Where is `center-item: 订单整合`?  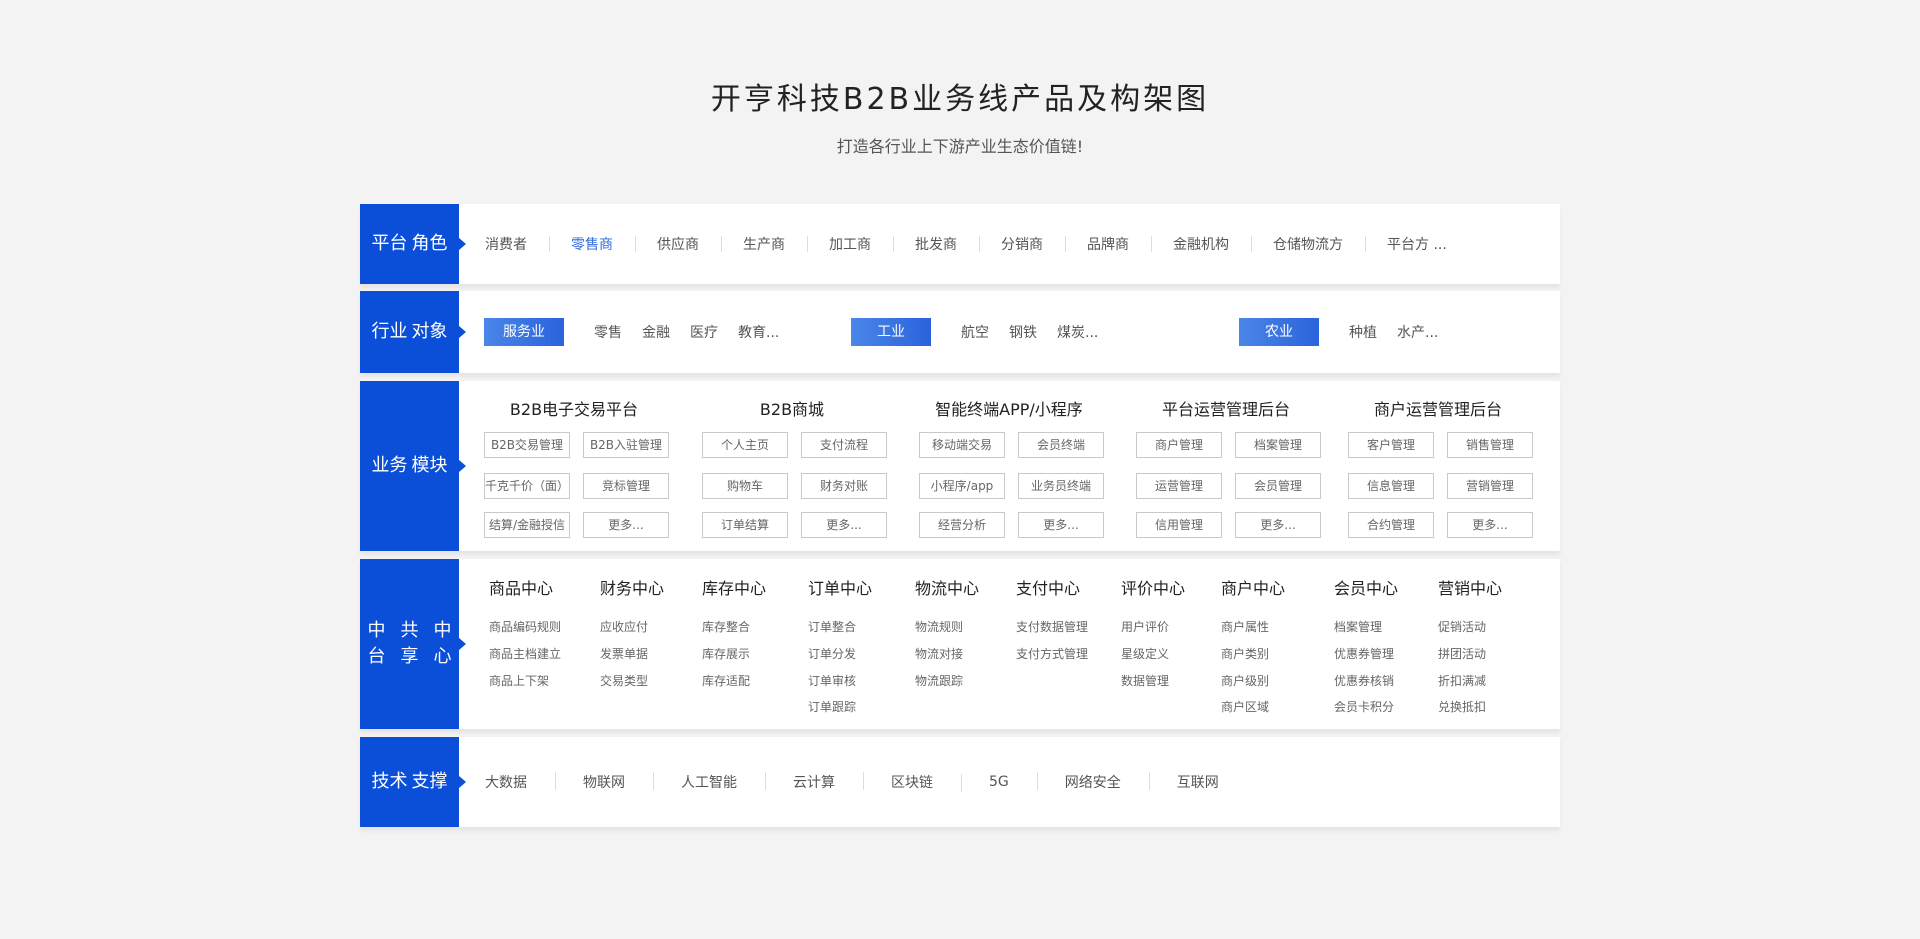 center-item: 订单整合 is located at coordinates (832, 626).